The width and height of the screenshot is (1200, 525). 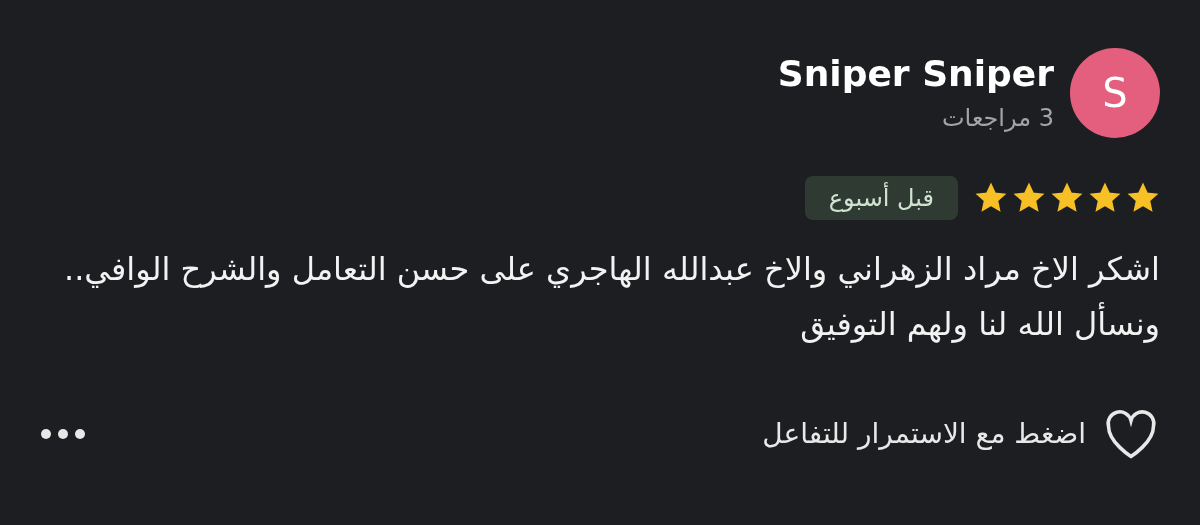 I want to click on reviews-count: 3 مراجعات, so click(x=997, y=118).